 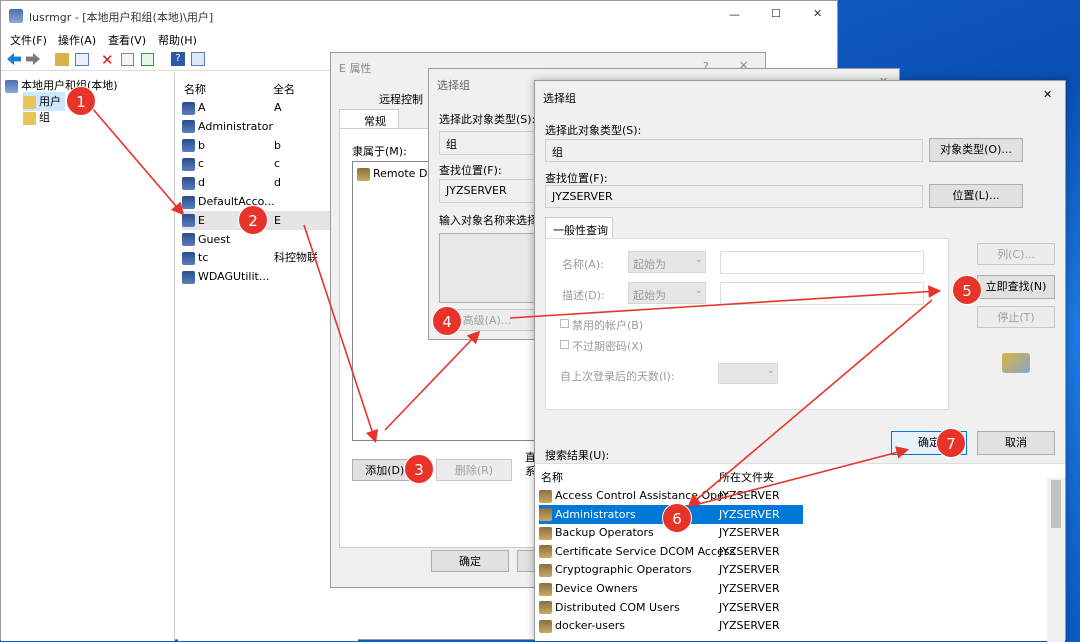 I want to click on step-badge: 6, so click(x=677, y=518).